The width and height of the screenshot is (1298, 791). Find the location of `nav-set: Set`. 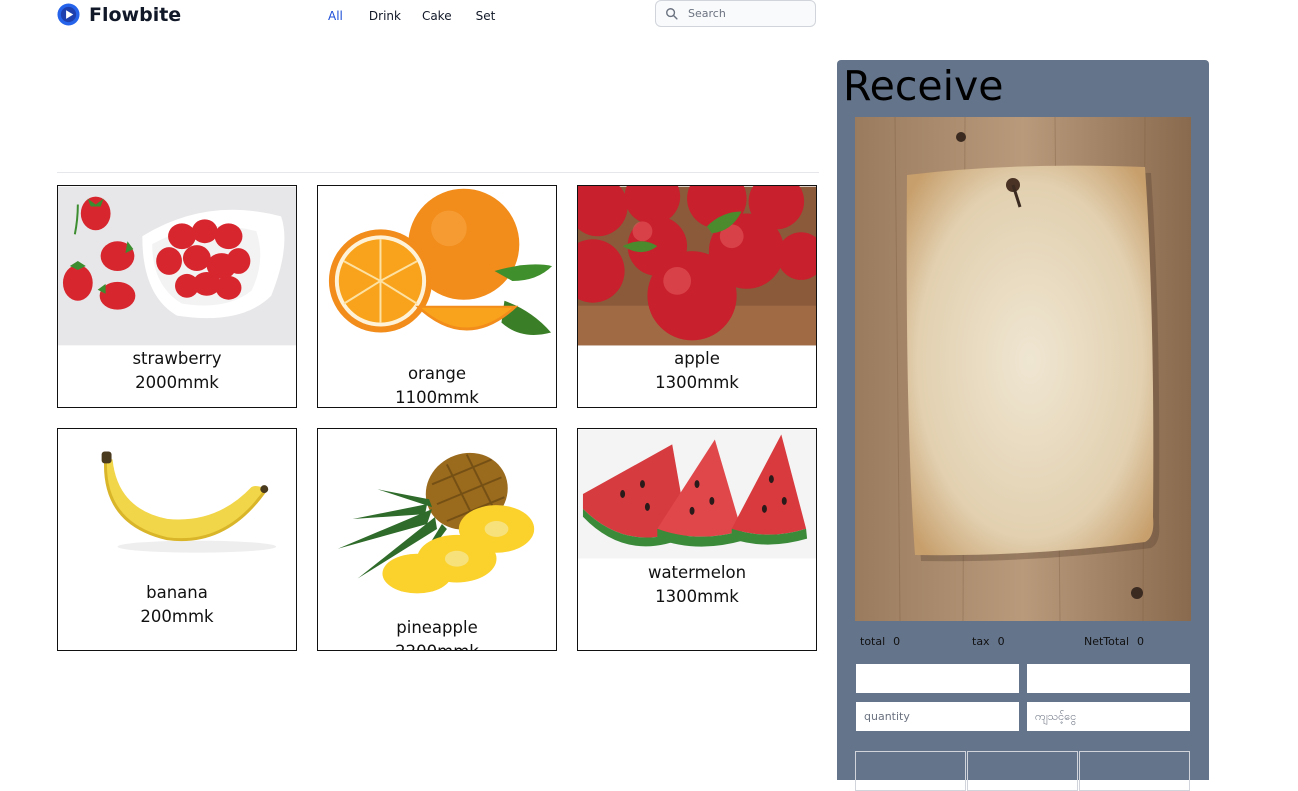

nav-set: Set is located at coordinates (486, 16).